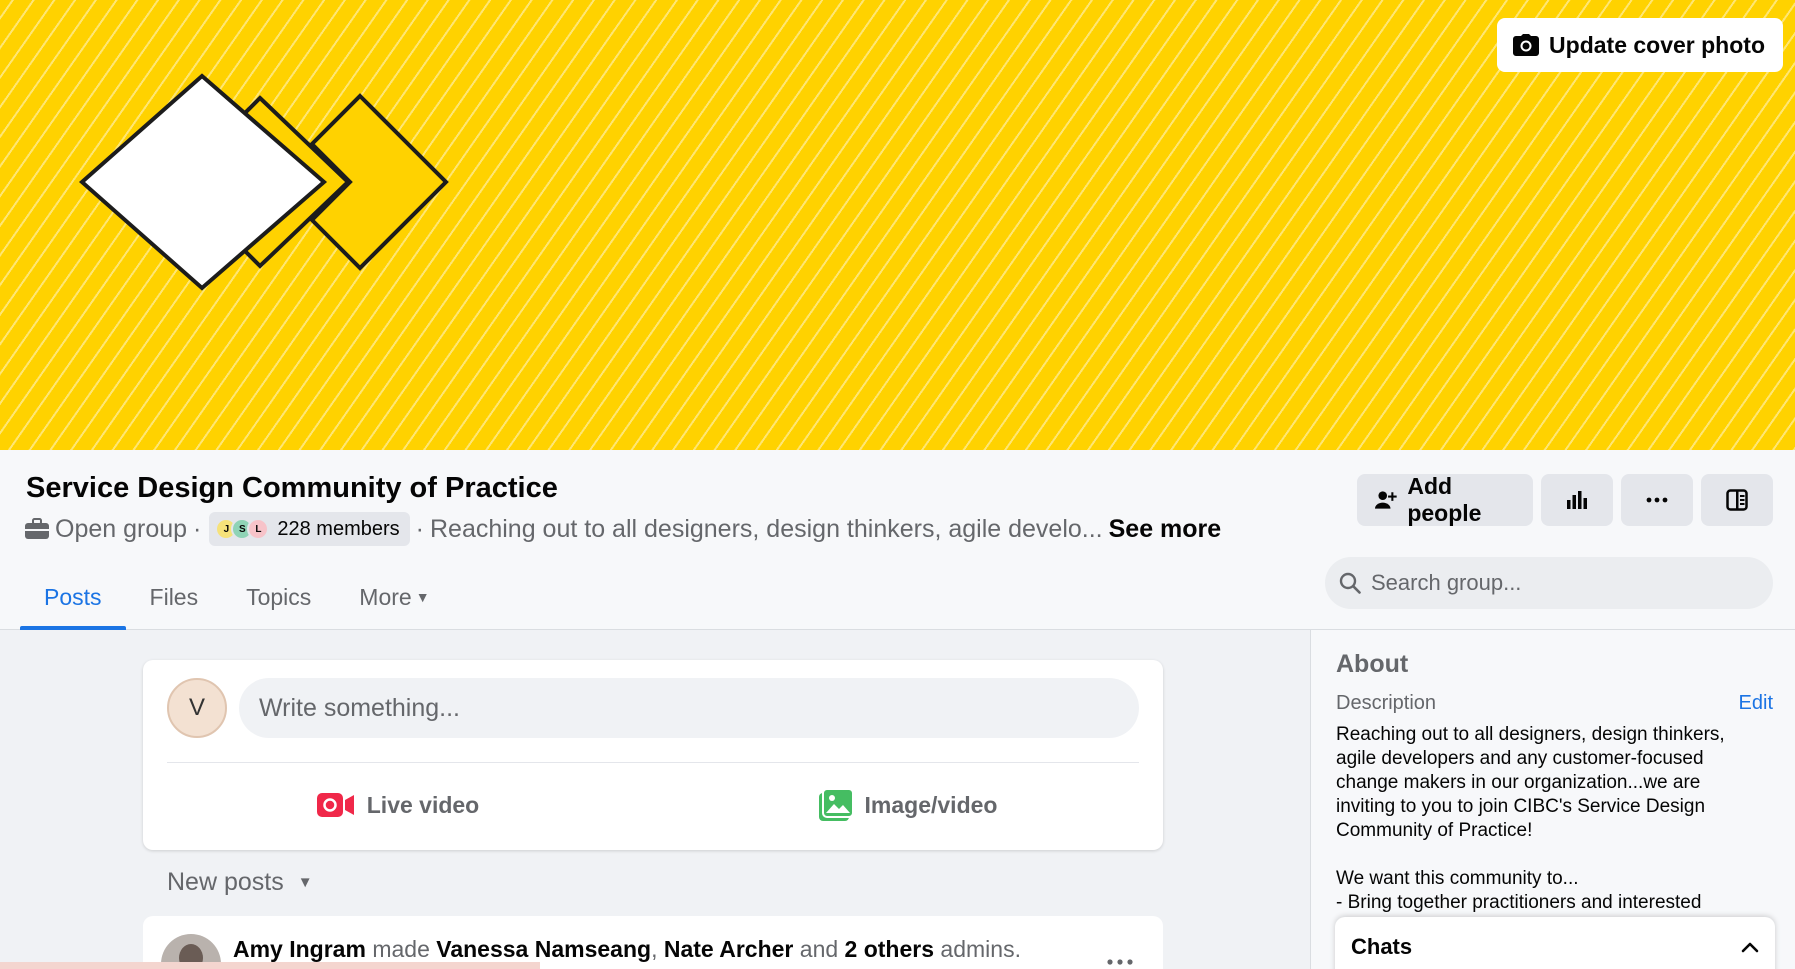 The width and height of the screenshot is (1795, 969). I want to click on more-options-button, so click(1657, 500).